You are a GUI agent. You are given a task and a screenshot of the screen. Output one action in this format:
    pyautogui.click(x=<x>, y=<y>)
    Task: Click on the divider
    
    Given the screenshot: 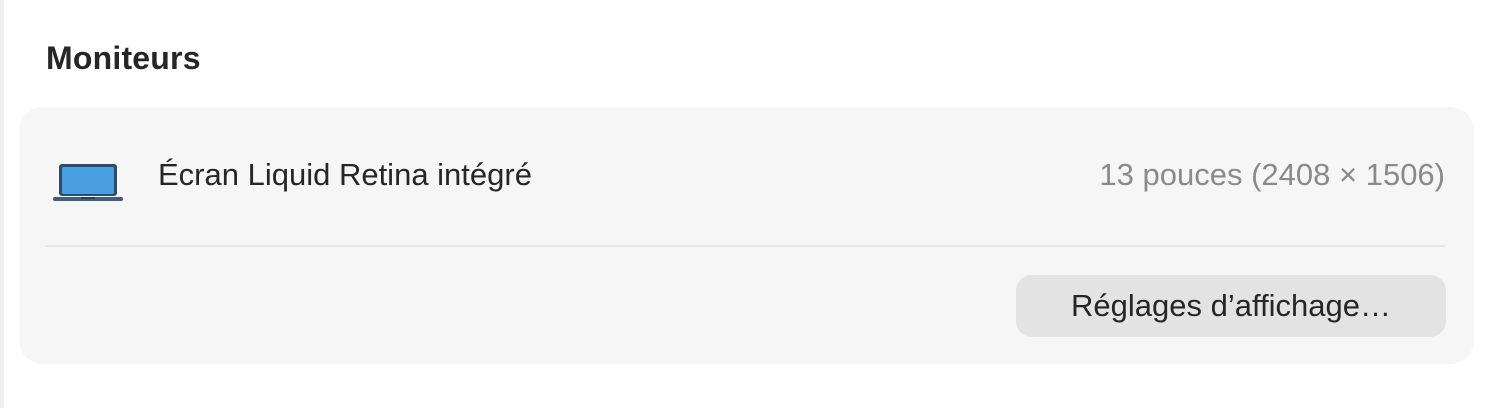 What is the action you would take?
    pyautogui.click(x=745, y=246)
    